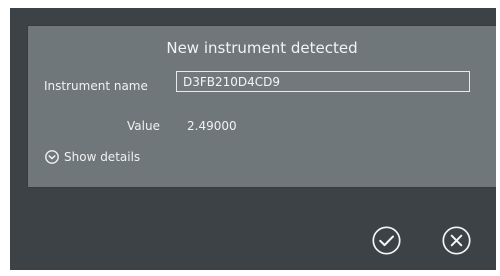 The image size is (500, 276). I want to click on show-details-label: Show details, so click(102, 157).